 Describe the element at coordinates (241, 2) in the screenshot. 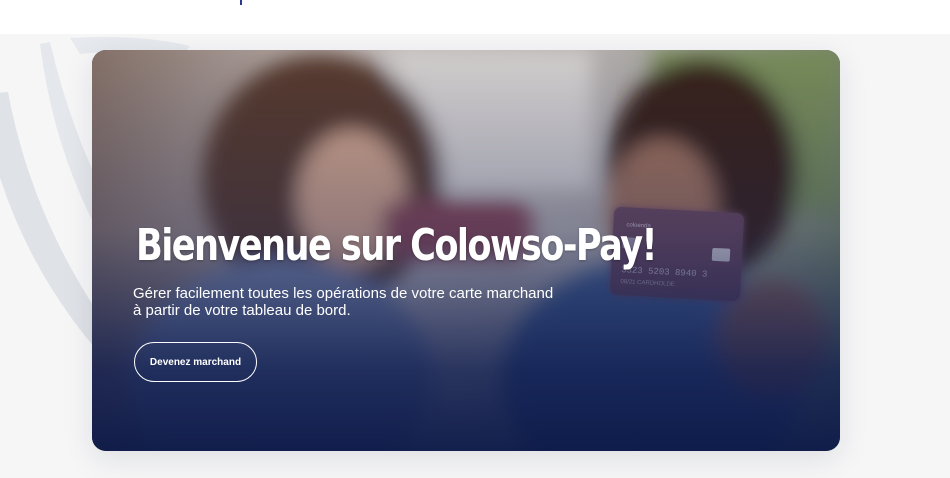

I see `cursor-mark` at that location.